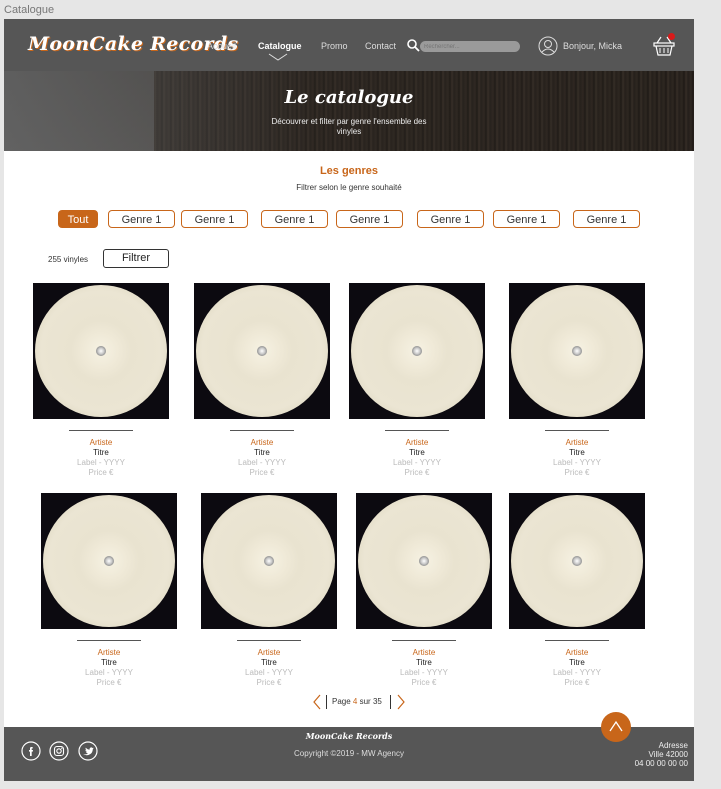 The height and width of the screenshot is (789, 721). I want to click on search-input, so click(470, 46).